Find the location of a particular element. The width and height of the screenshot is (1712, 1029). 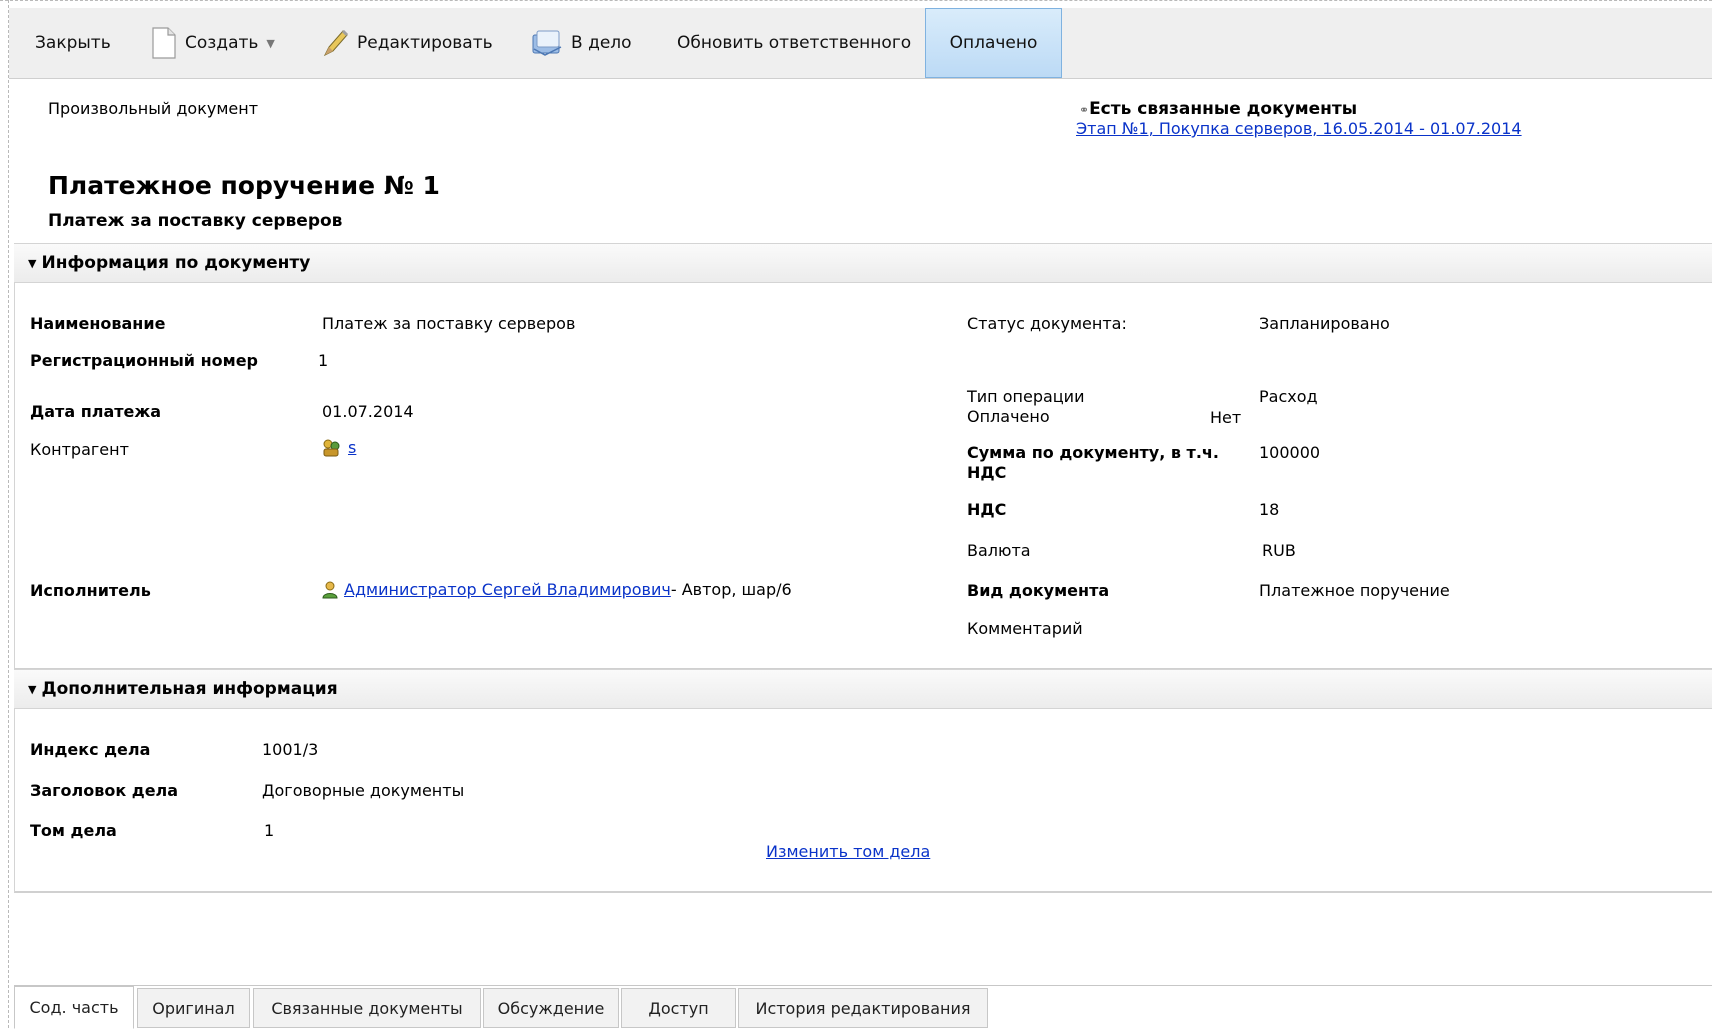

paid-button: Оплачено is located at coordinates (993, 43).